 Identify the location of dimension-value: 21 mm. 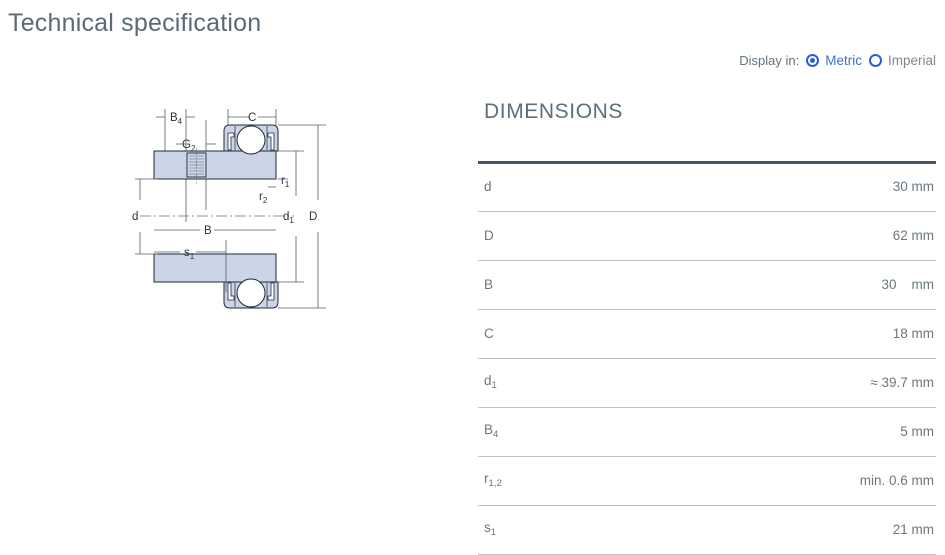
(761, 530).